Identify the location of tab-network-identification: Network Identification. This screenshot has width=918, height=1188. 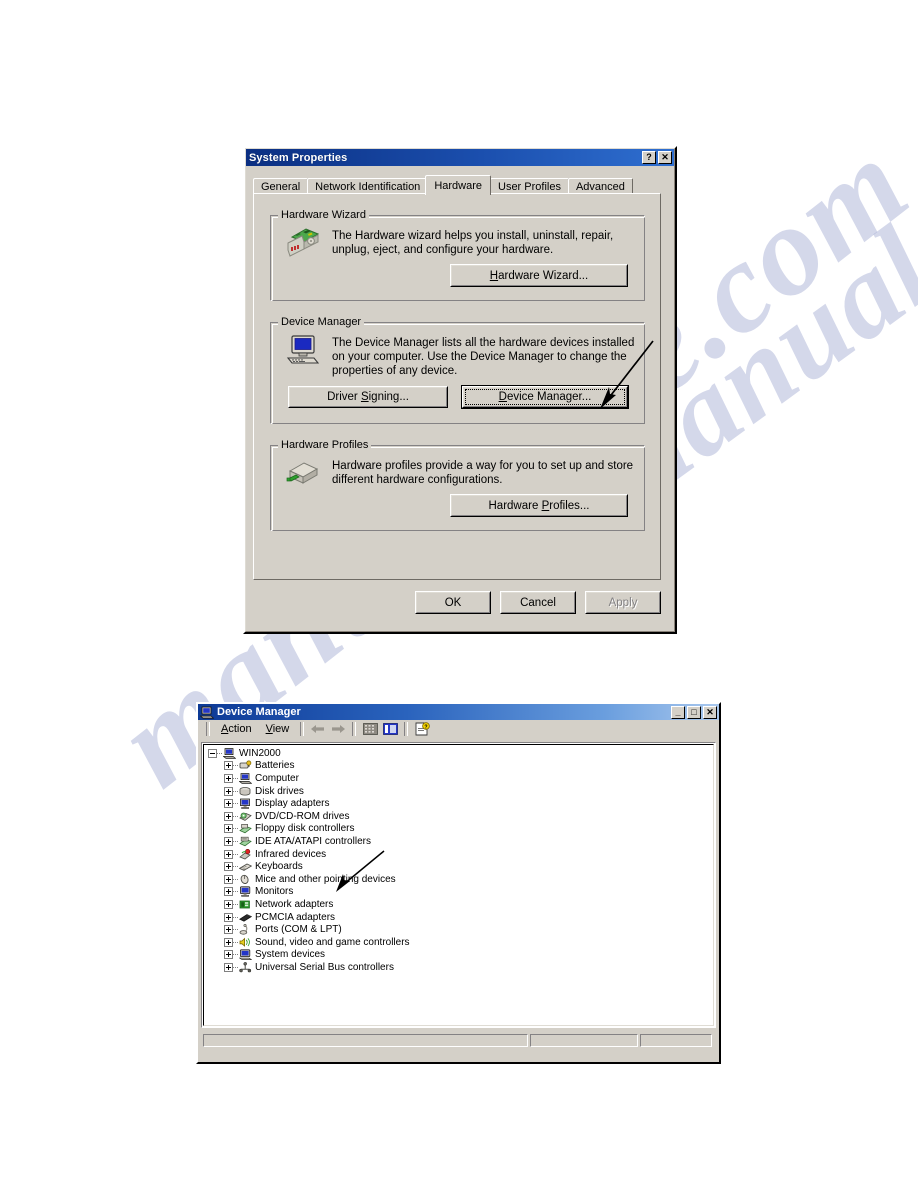
(368, 186).